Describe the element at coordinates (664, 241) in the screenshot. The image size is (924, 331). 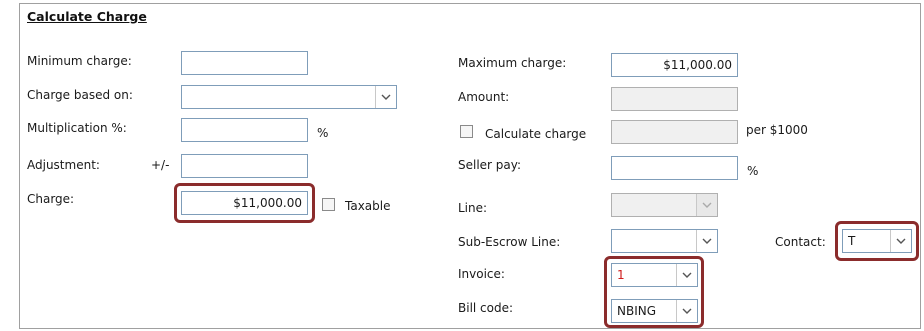
I see `sub-escrow-select` at that location.